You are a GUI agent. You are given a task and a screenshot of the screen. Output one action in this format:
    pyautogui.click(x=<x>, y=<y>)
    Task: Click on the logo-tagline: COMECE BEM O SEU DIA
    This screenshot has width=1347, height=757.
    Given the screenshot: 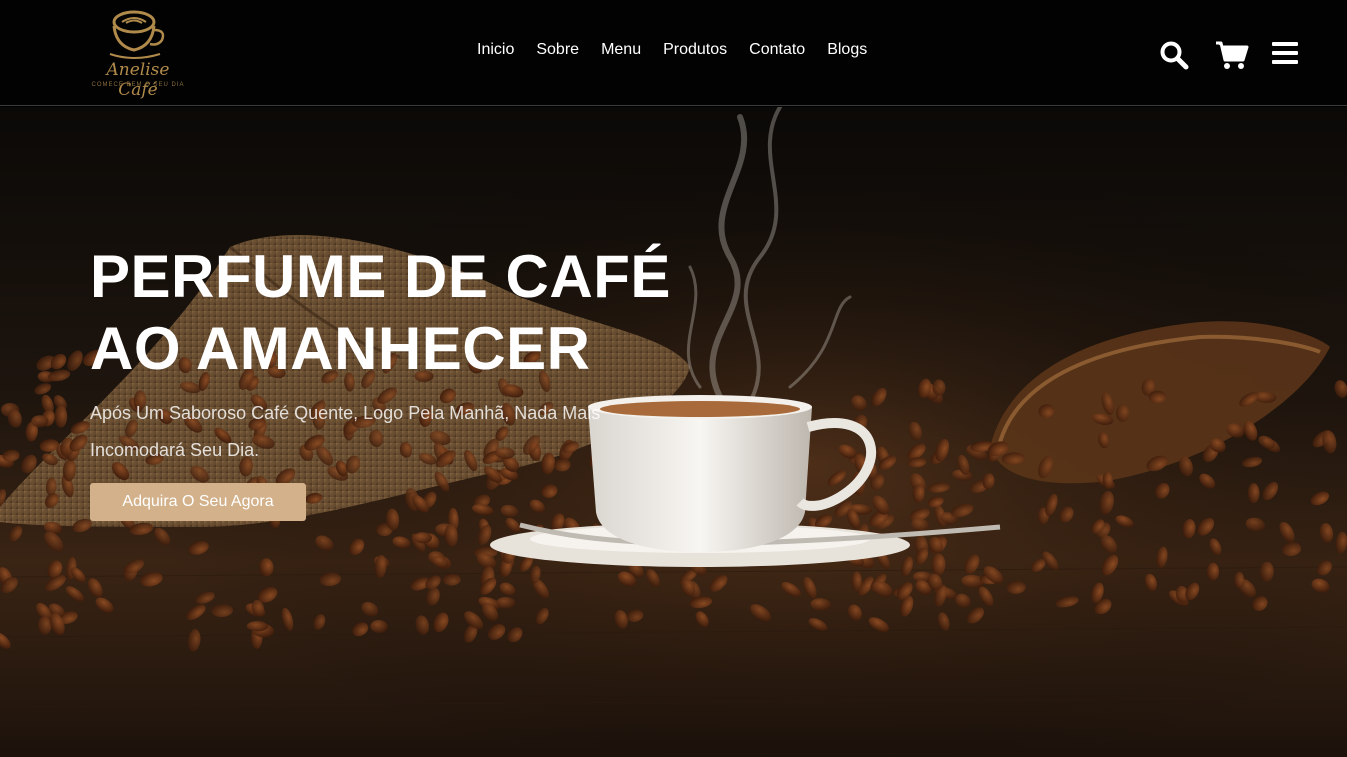 What is the action you would take?
    pyautogui.click(x=138, y=85)
    